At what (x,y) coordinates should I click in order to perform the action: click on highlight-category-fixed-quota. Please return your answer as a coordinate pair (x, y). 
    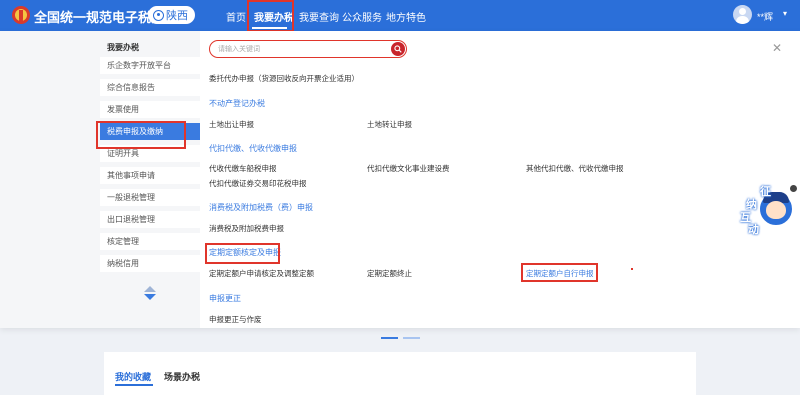
    Looking at the image, I should click on (242, 253).